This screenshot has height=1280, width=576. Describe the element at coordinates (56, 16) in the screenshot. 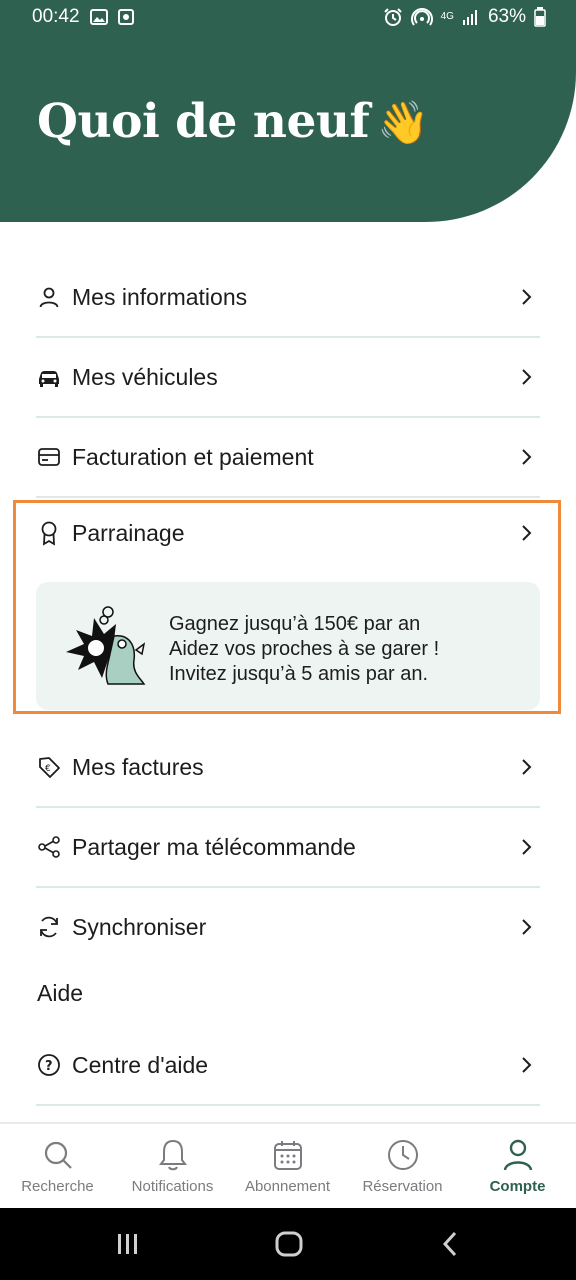

I see `status-time: 00:42` at that location.